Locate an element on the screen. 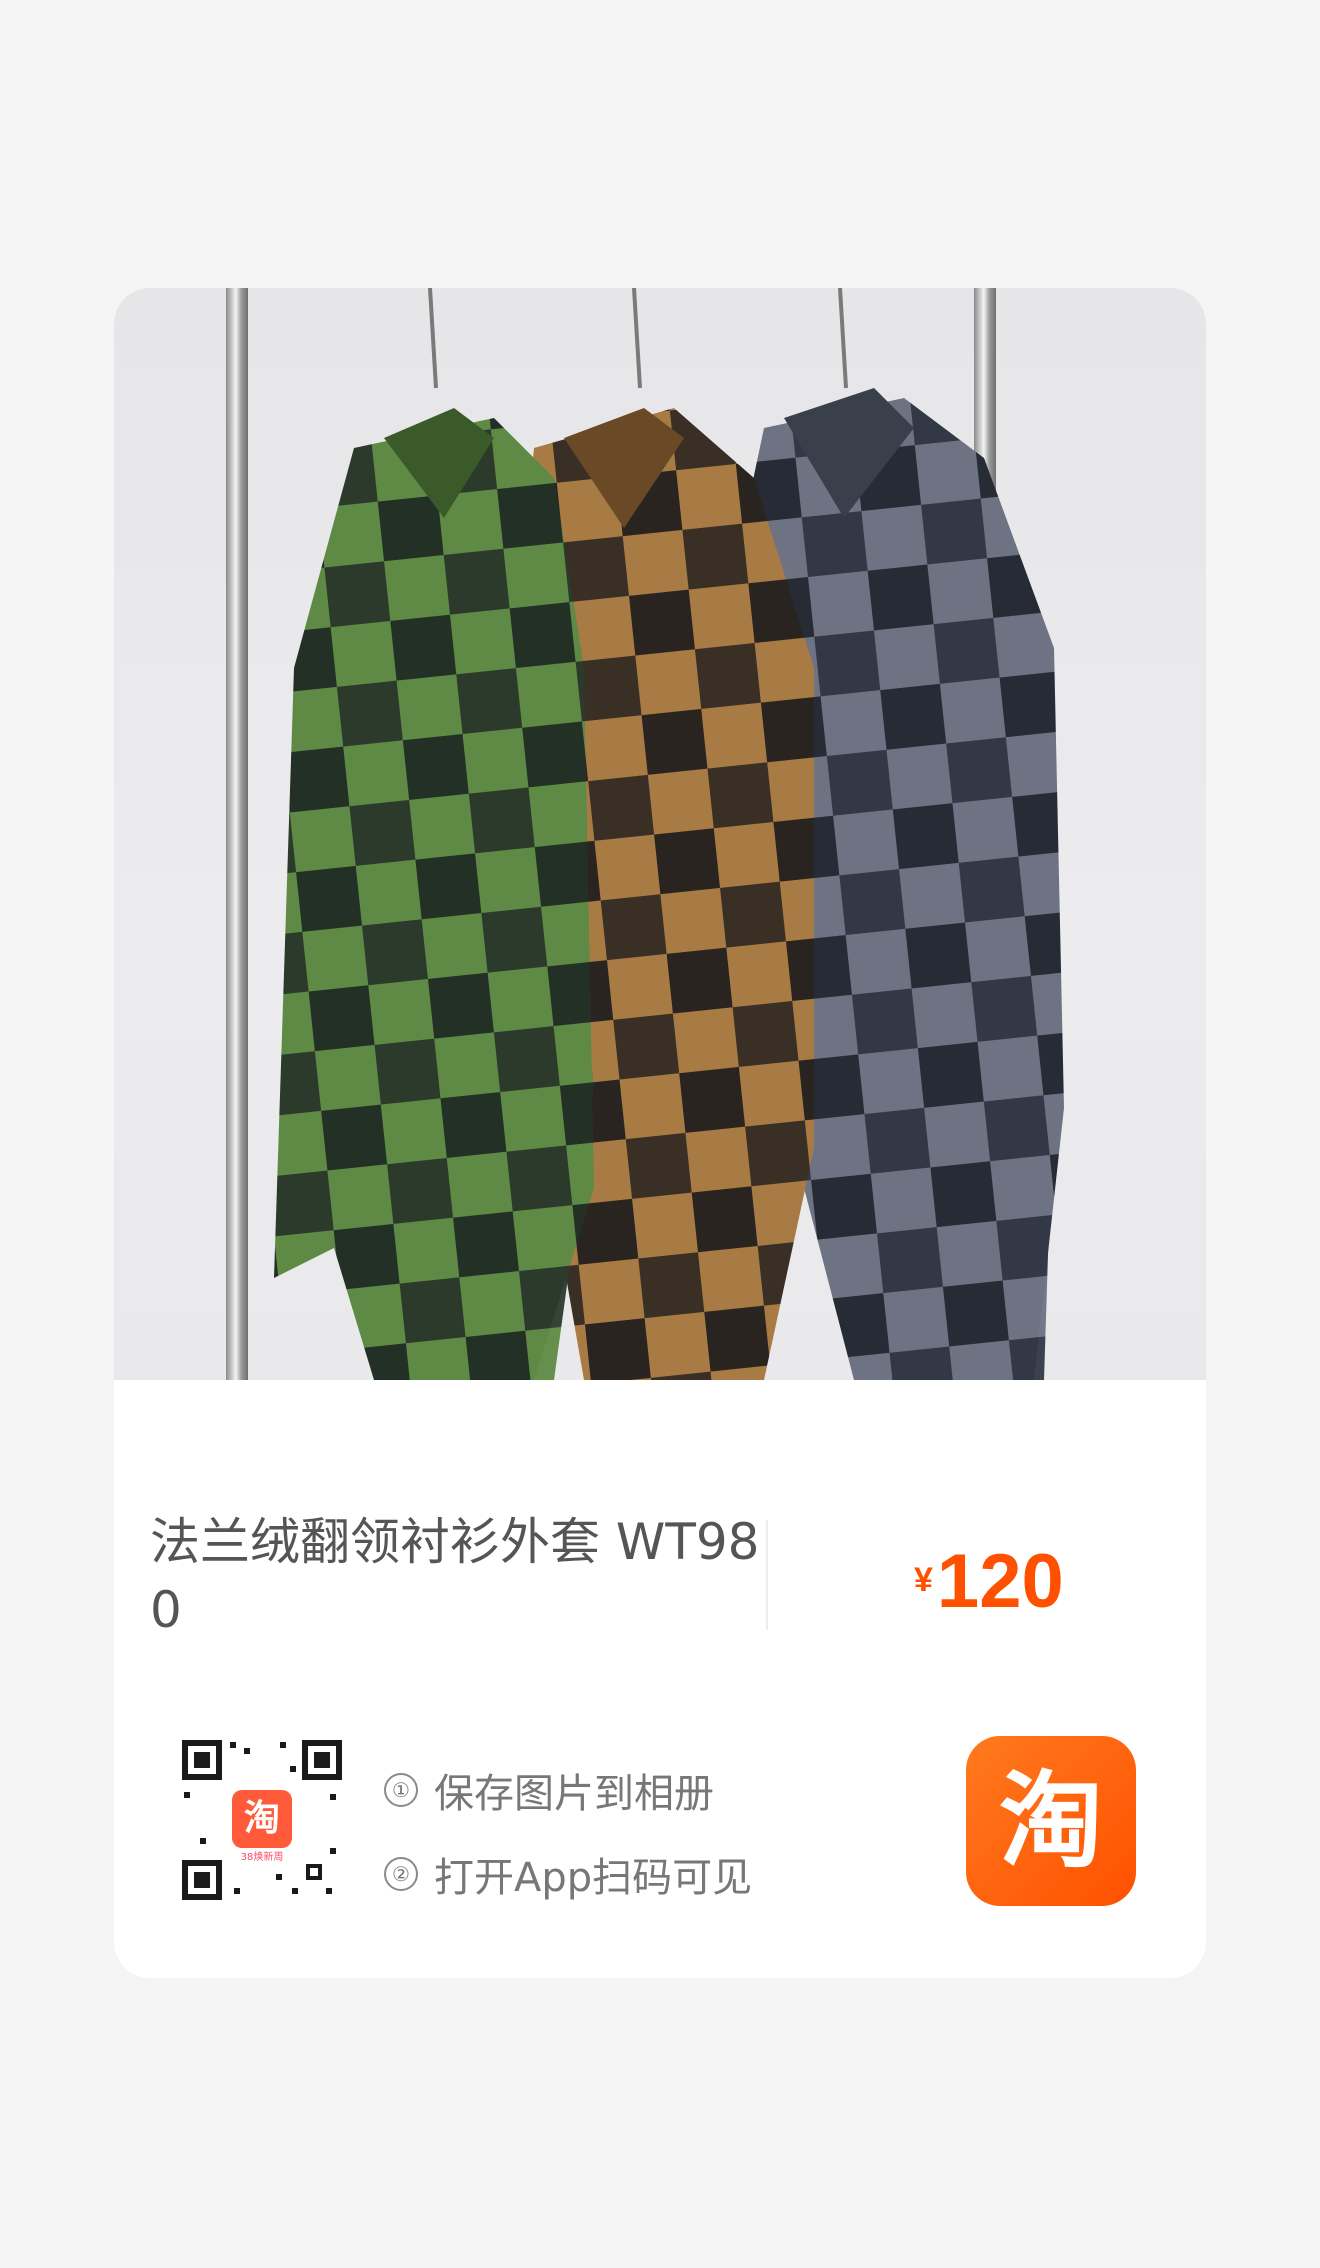 The height and width of the screenshot is (2268, 1320). taobao-app-icon: 淘 is located at coordinates (1051, 1821).